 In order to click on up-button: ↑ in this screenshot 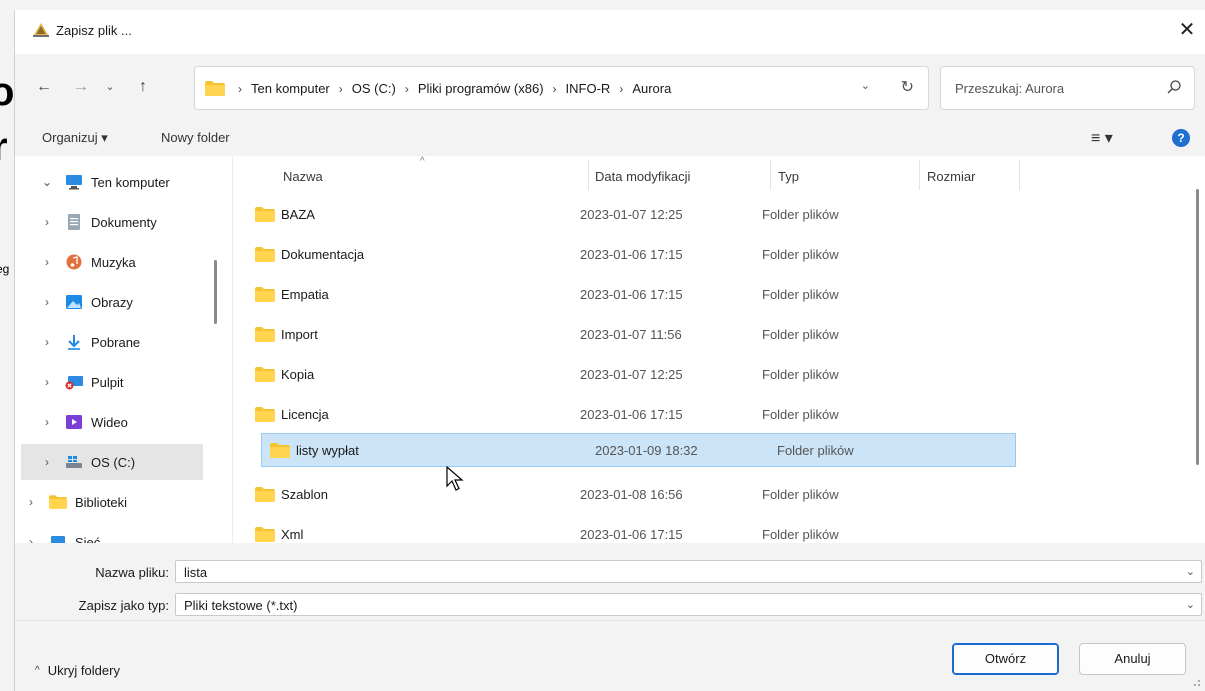, I will do `click(143, 87)`.